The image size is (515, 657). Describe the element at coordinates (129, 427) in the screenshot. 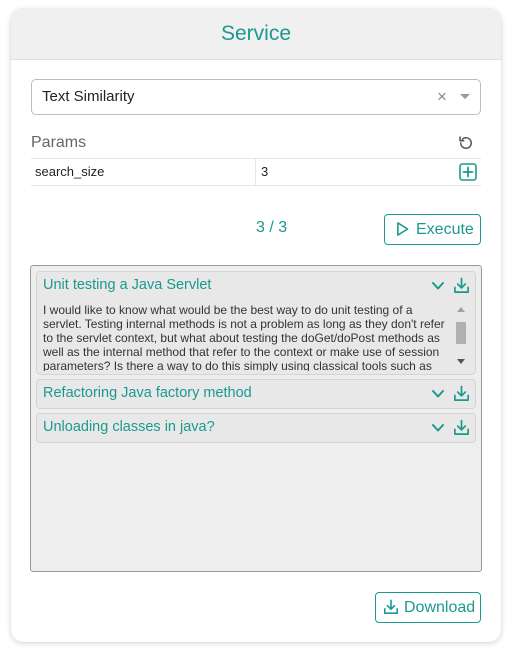

I see `result-title: Unloading classes in java?` at that location.